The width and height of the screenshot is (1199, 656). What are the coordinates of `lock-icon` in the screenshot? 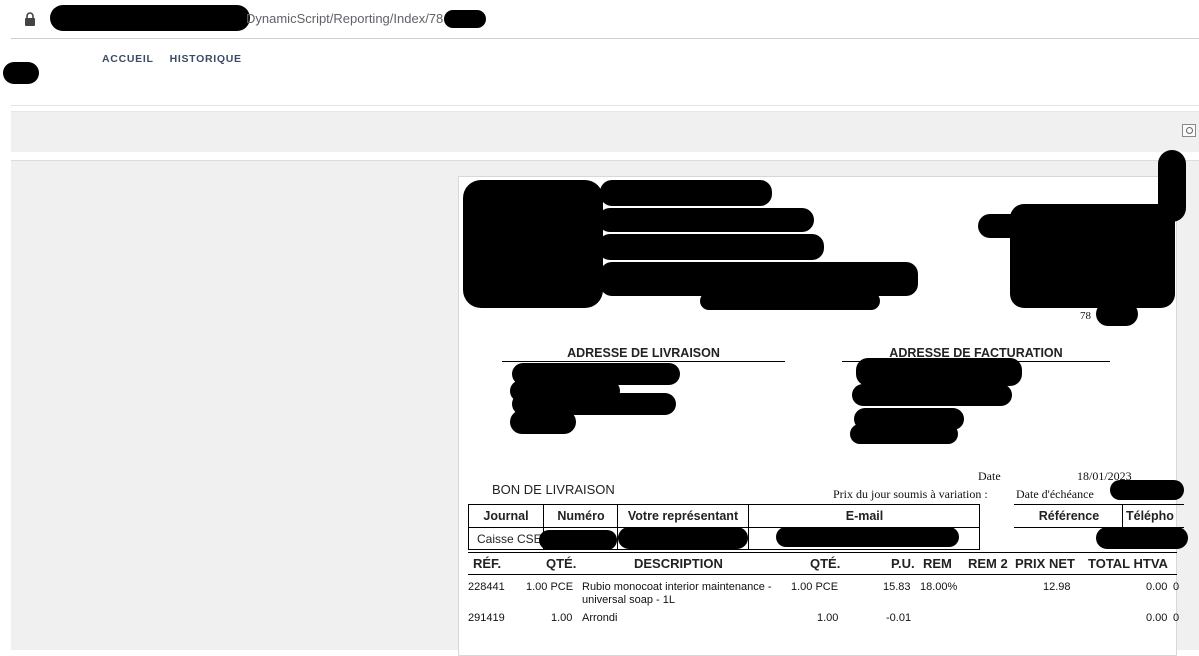 It's located at (30, 19).